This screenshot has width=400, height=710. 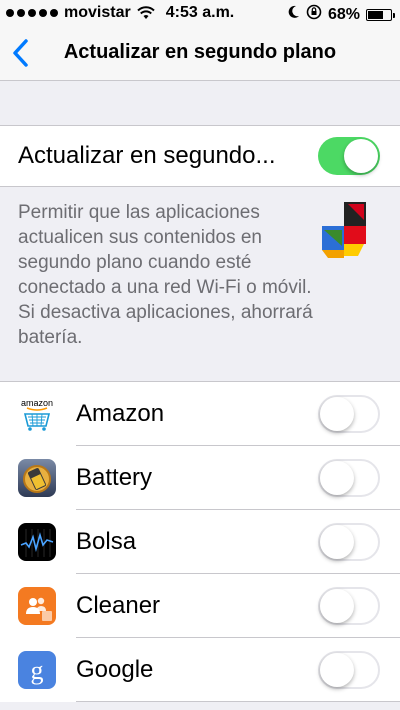 I want to click on list-item: Bolsa, so click(x=200, y=542).